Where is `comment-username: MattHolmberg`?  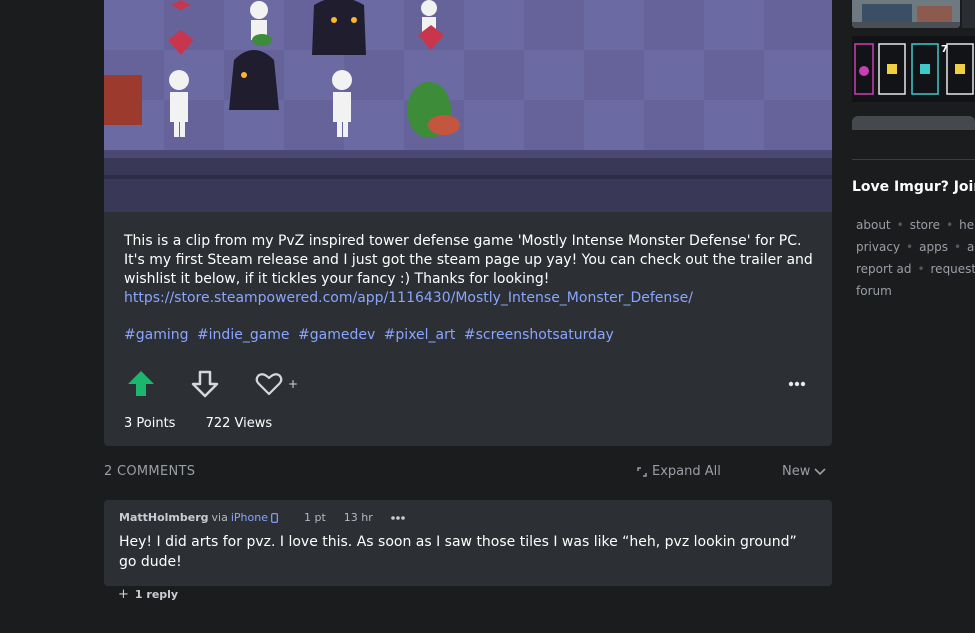
comment-username: MattHolmberg is located at coordinates (164, 517).